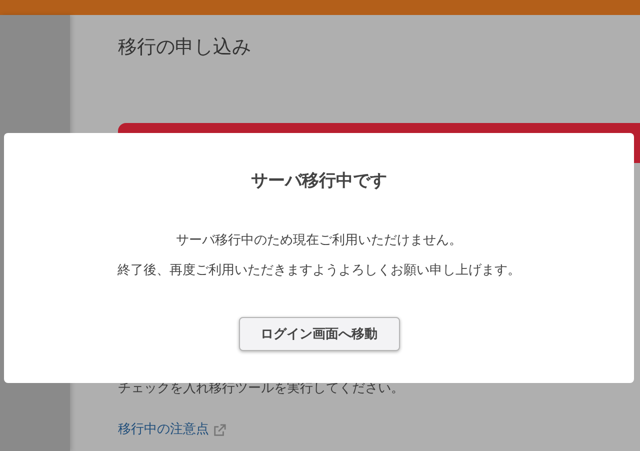  I want to click on external-link-icon, so click(219, 430).